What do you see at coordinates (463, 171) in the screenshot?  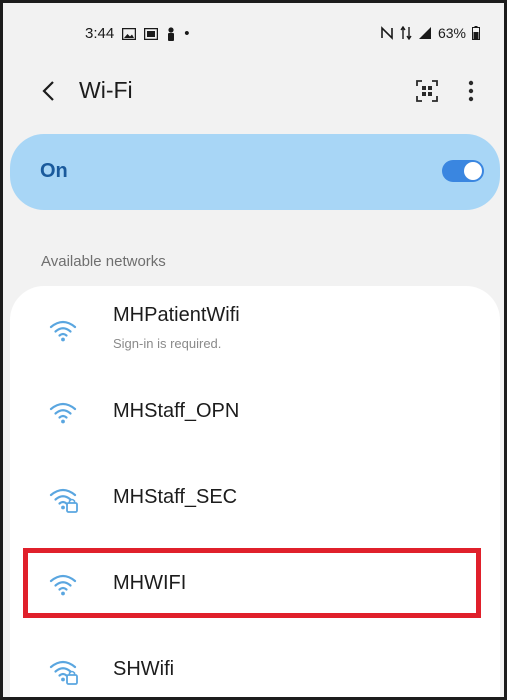 I see `wifi-toggle-switch` at bounding box center [463, 171].